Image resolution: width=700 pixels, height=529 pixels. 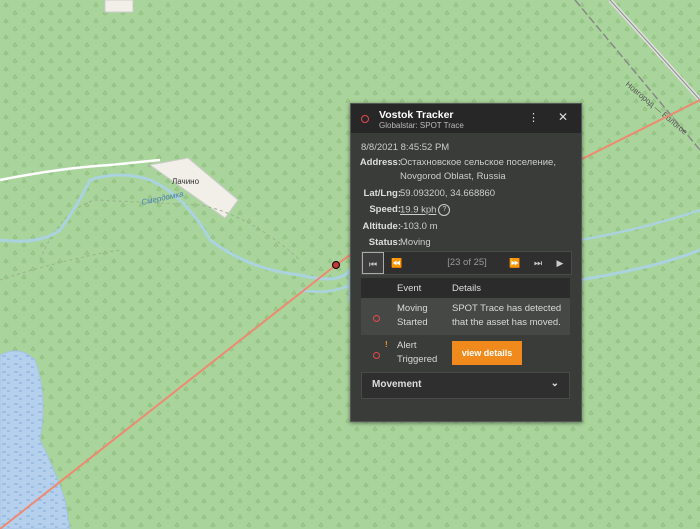 What do you see at coordinates (444, 210) in the screenshot?
I see `help-icon: ?` at bounding box center [444, 210].